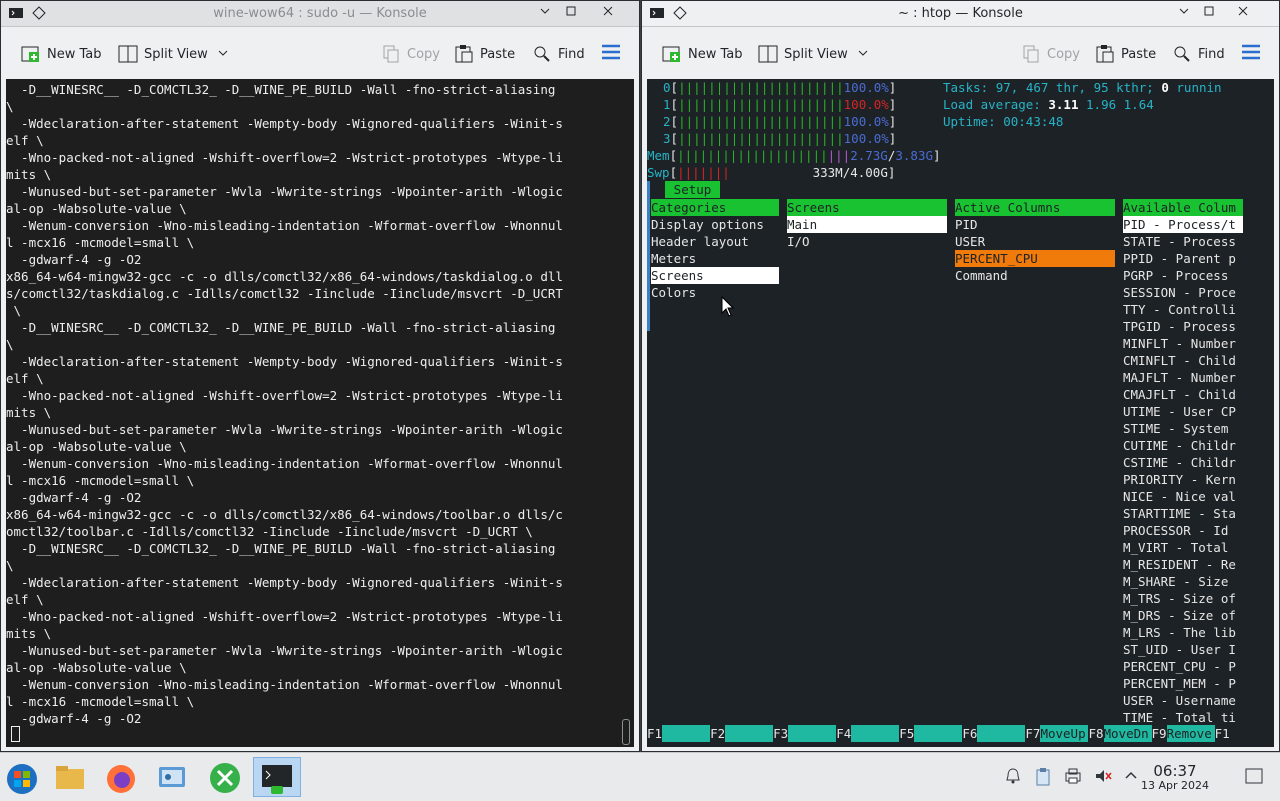 Image resolution: width=1280 pixels, height=801 pixels. What do you see at coordinates (1183, 632) in the screenshot?
I see `available-column-item: M_LRS - The lib` at bounding box center [1183, 632].